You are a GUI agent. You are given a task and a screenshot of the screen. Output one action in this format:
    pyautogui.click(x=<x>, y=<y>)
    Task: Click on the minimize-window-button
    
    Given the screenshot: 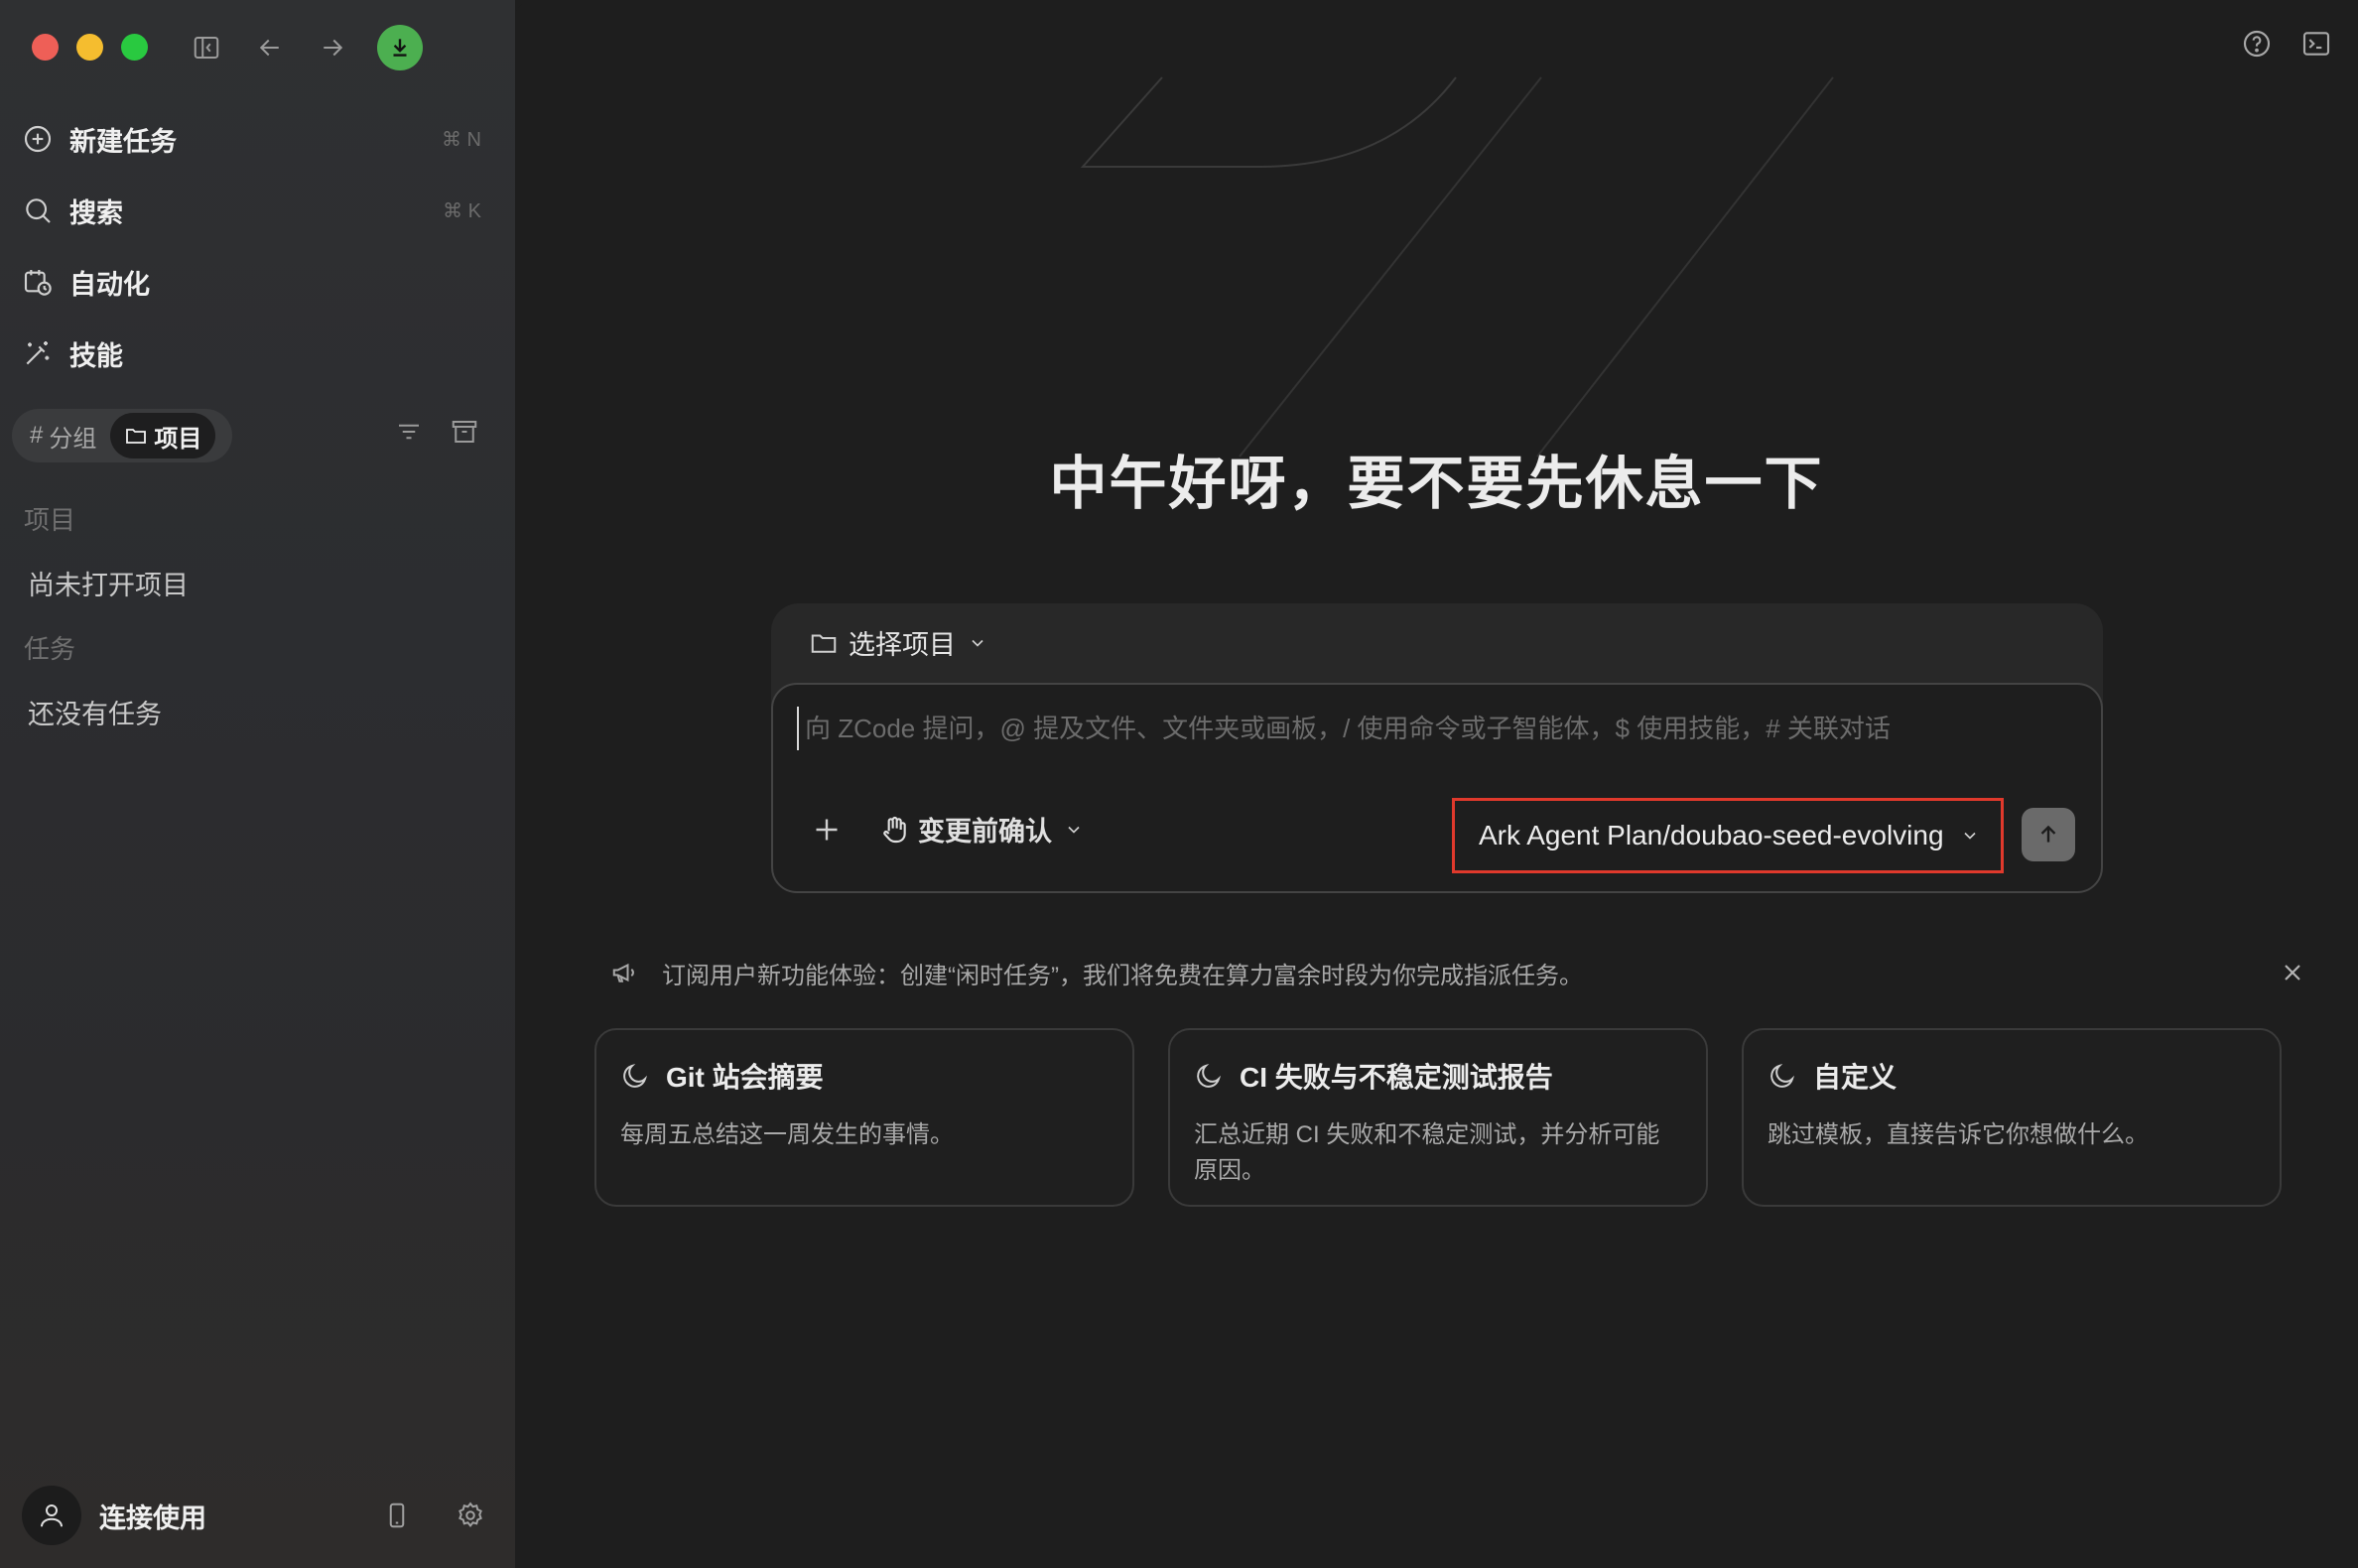 What is the action you would take?
    pyautogui.click(x=89, y=47)
    